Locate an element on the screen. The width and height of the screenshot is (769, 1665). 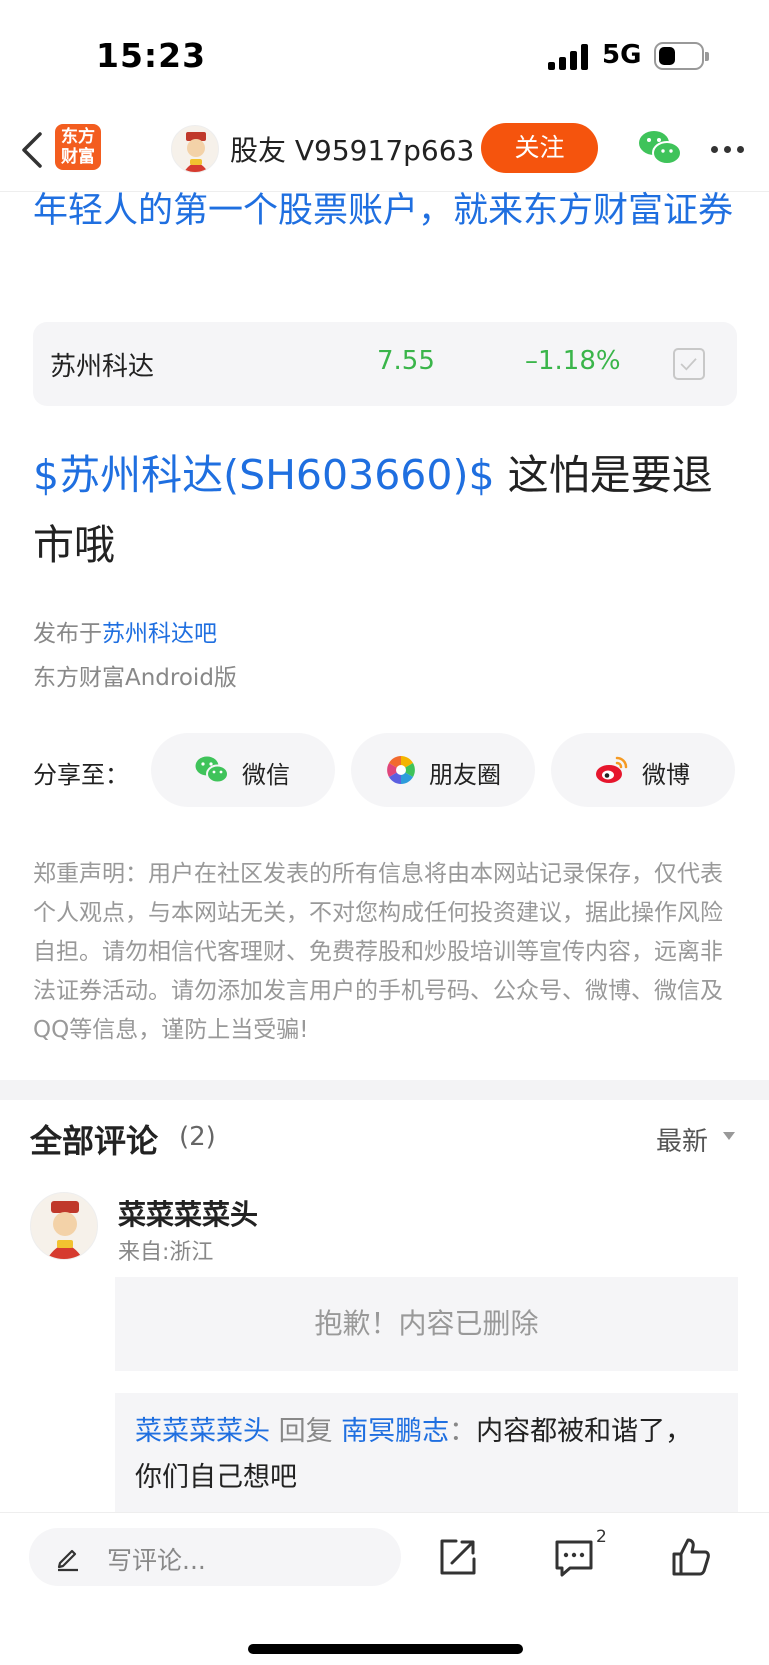
share-weibo-label: 微博 is located at coordinates (666, 775).